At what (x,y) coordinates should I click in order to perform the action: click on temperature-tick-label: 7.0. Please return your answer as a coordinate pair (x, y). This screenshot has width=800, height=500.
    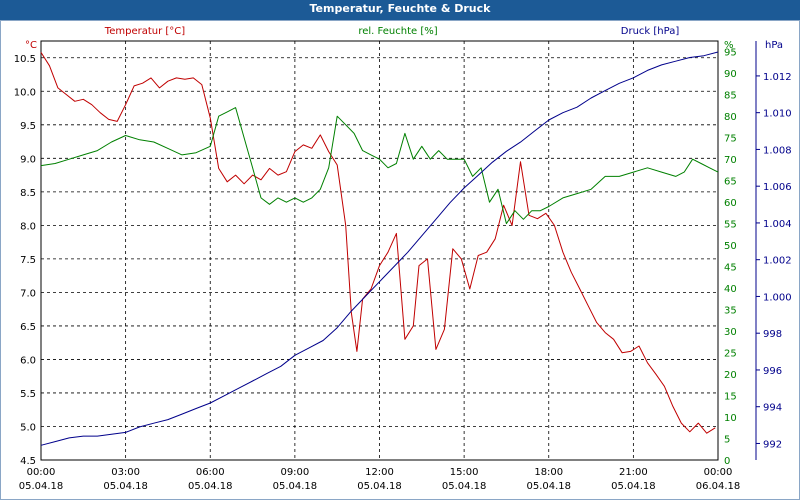
    Looking at the image, I should click on (28, 293).